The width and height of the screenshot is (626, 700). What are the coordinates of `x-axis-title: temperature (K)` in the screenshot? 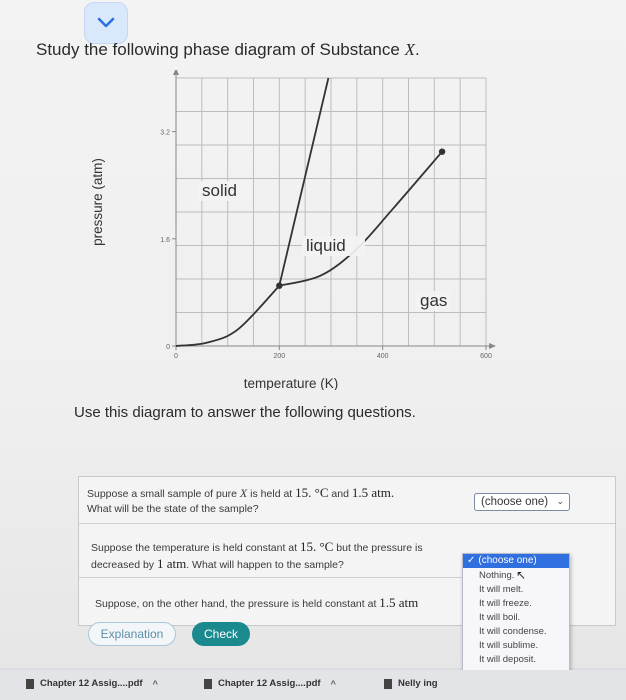 It's located at (291, 383).